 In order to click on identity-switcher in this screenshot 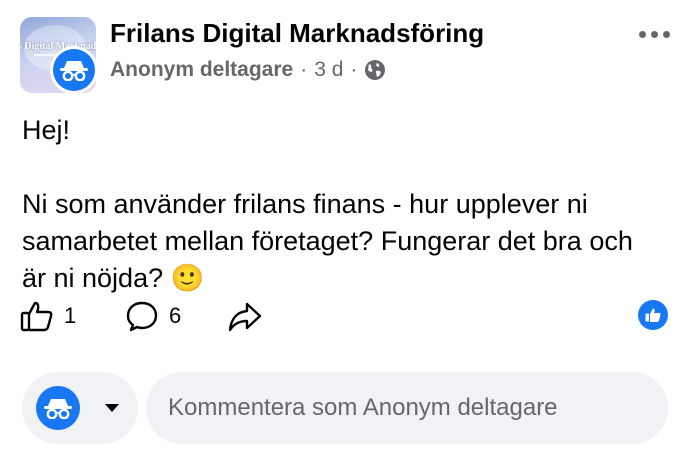, I will do `click(80, 408)`.